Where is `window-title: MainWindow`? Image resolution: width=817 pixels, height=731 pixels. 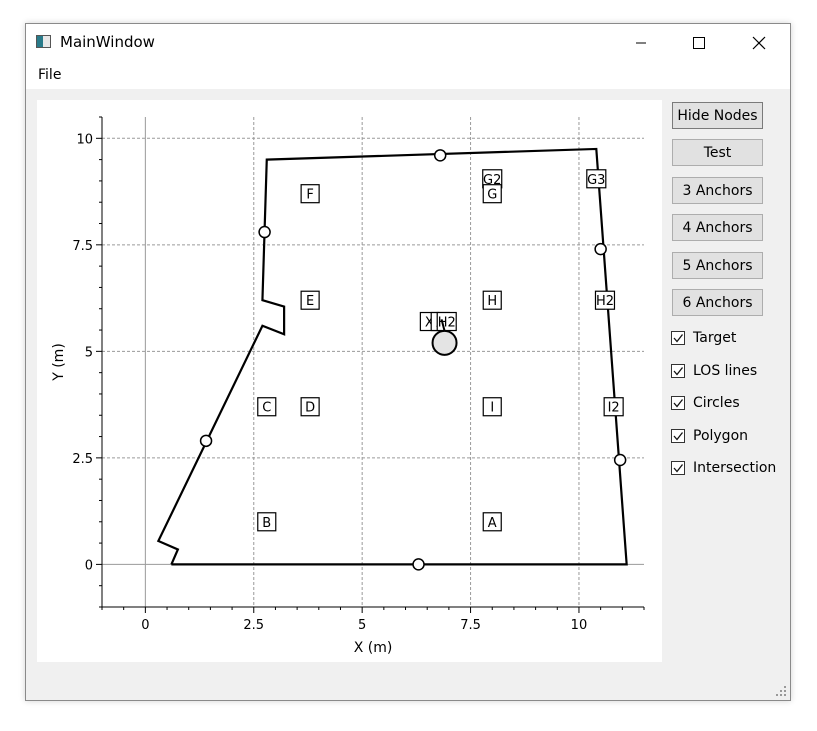 window-title: MainWindow is located at coordinates (107, 42).